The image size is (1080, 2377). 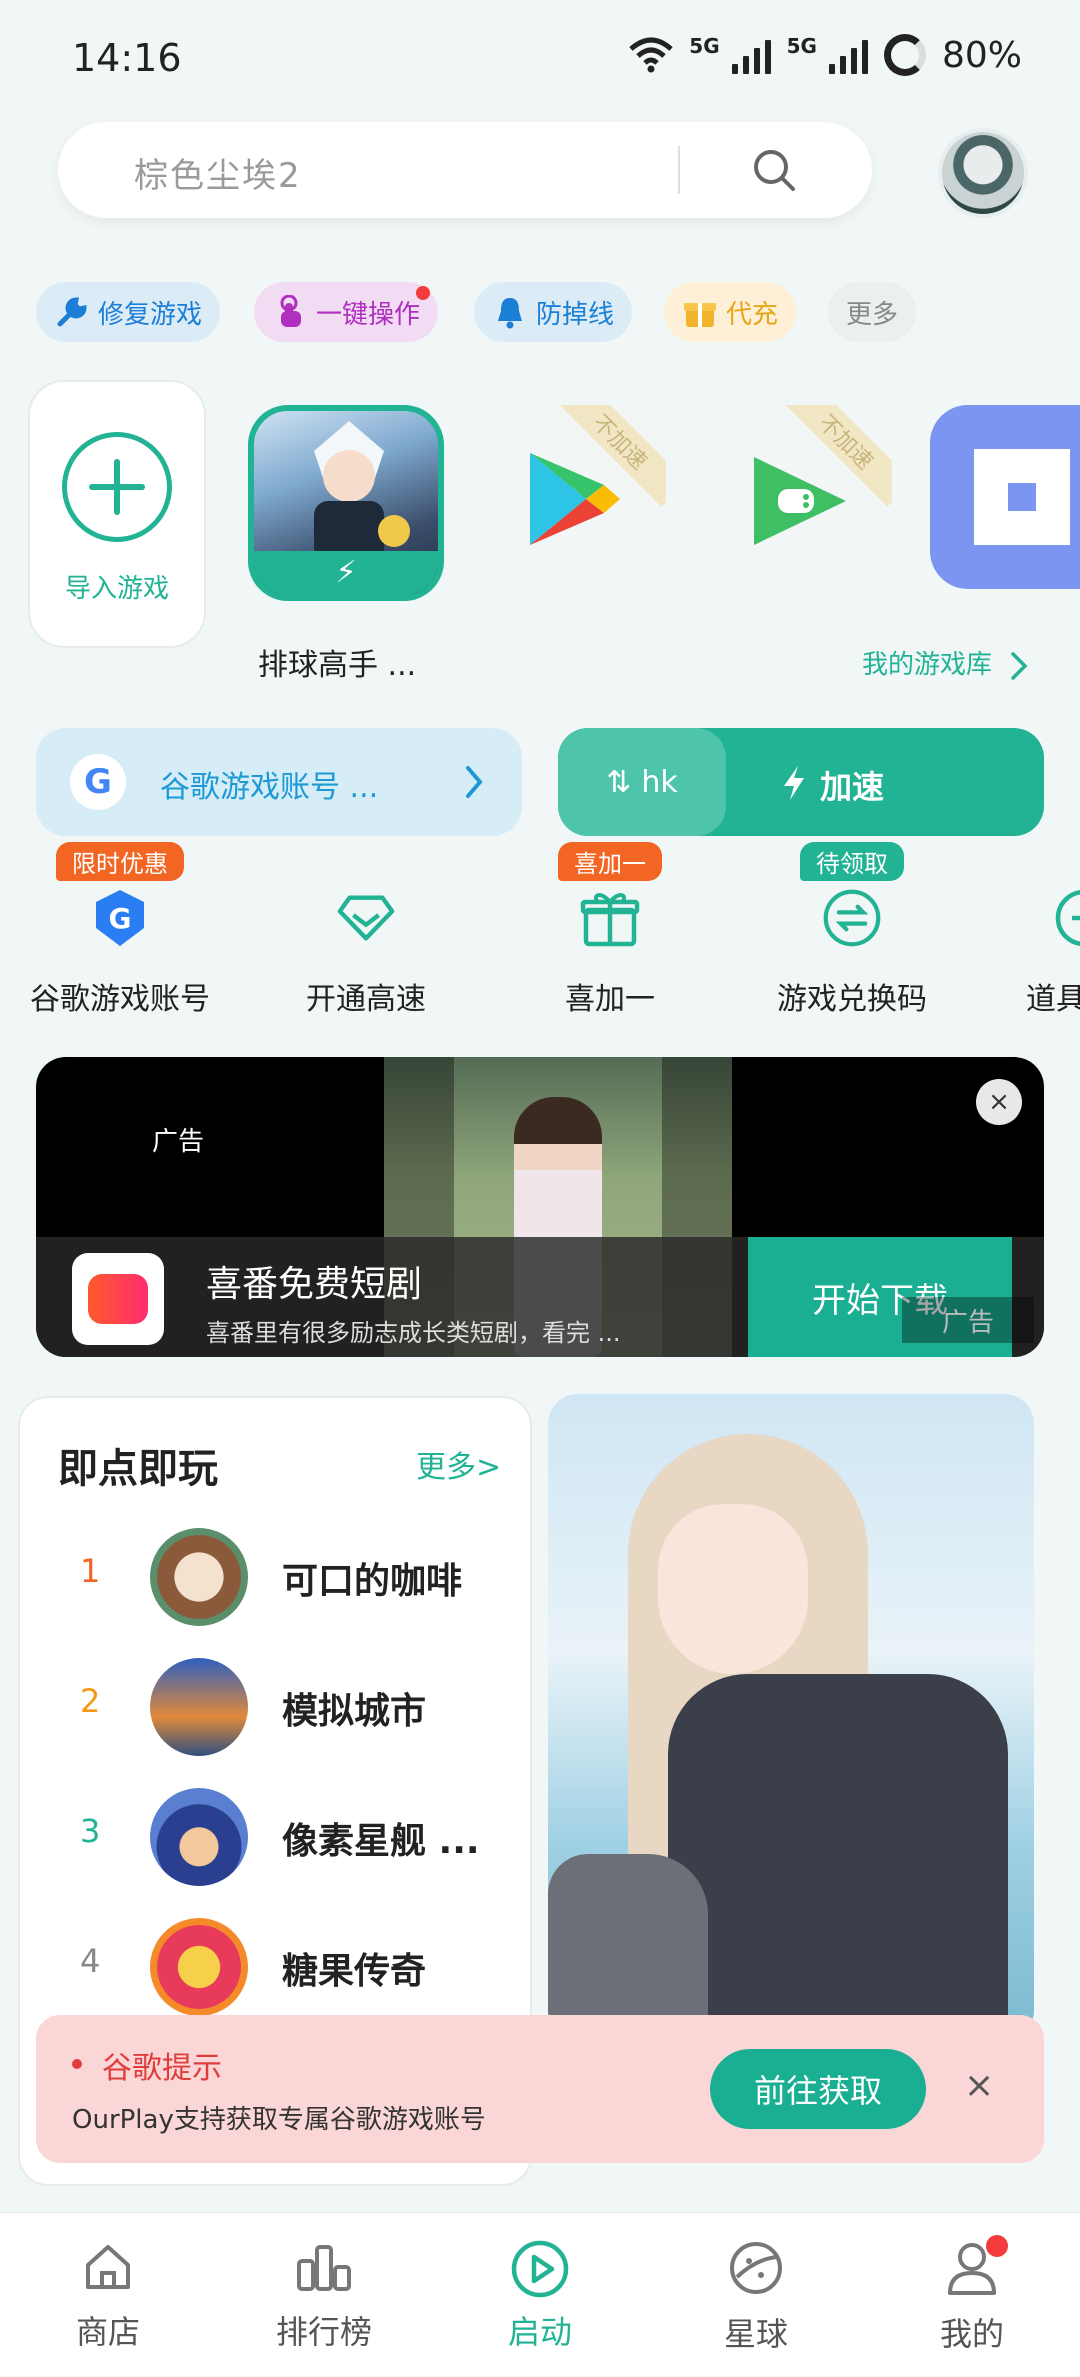 What do you see at coordinates (324, 2268) in the screenshot?
I see `bar-chart-icon` at bounding box center [324, 2268].